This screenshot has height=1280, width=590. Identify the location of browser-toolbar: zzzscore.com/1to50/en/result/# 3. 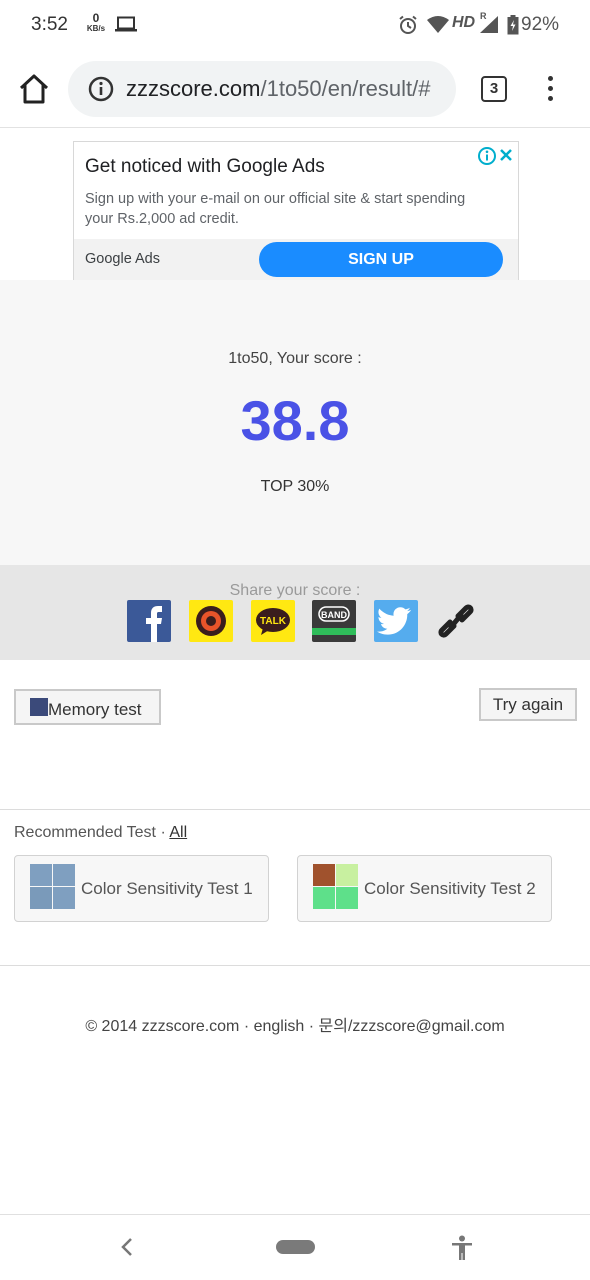
(295, 90).